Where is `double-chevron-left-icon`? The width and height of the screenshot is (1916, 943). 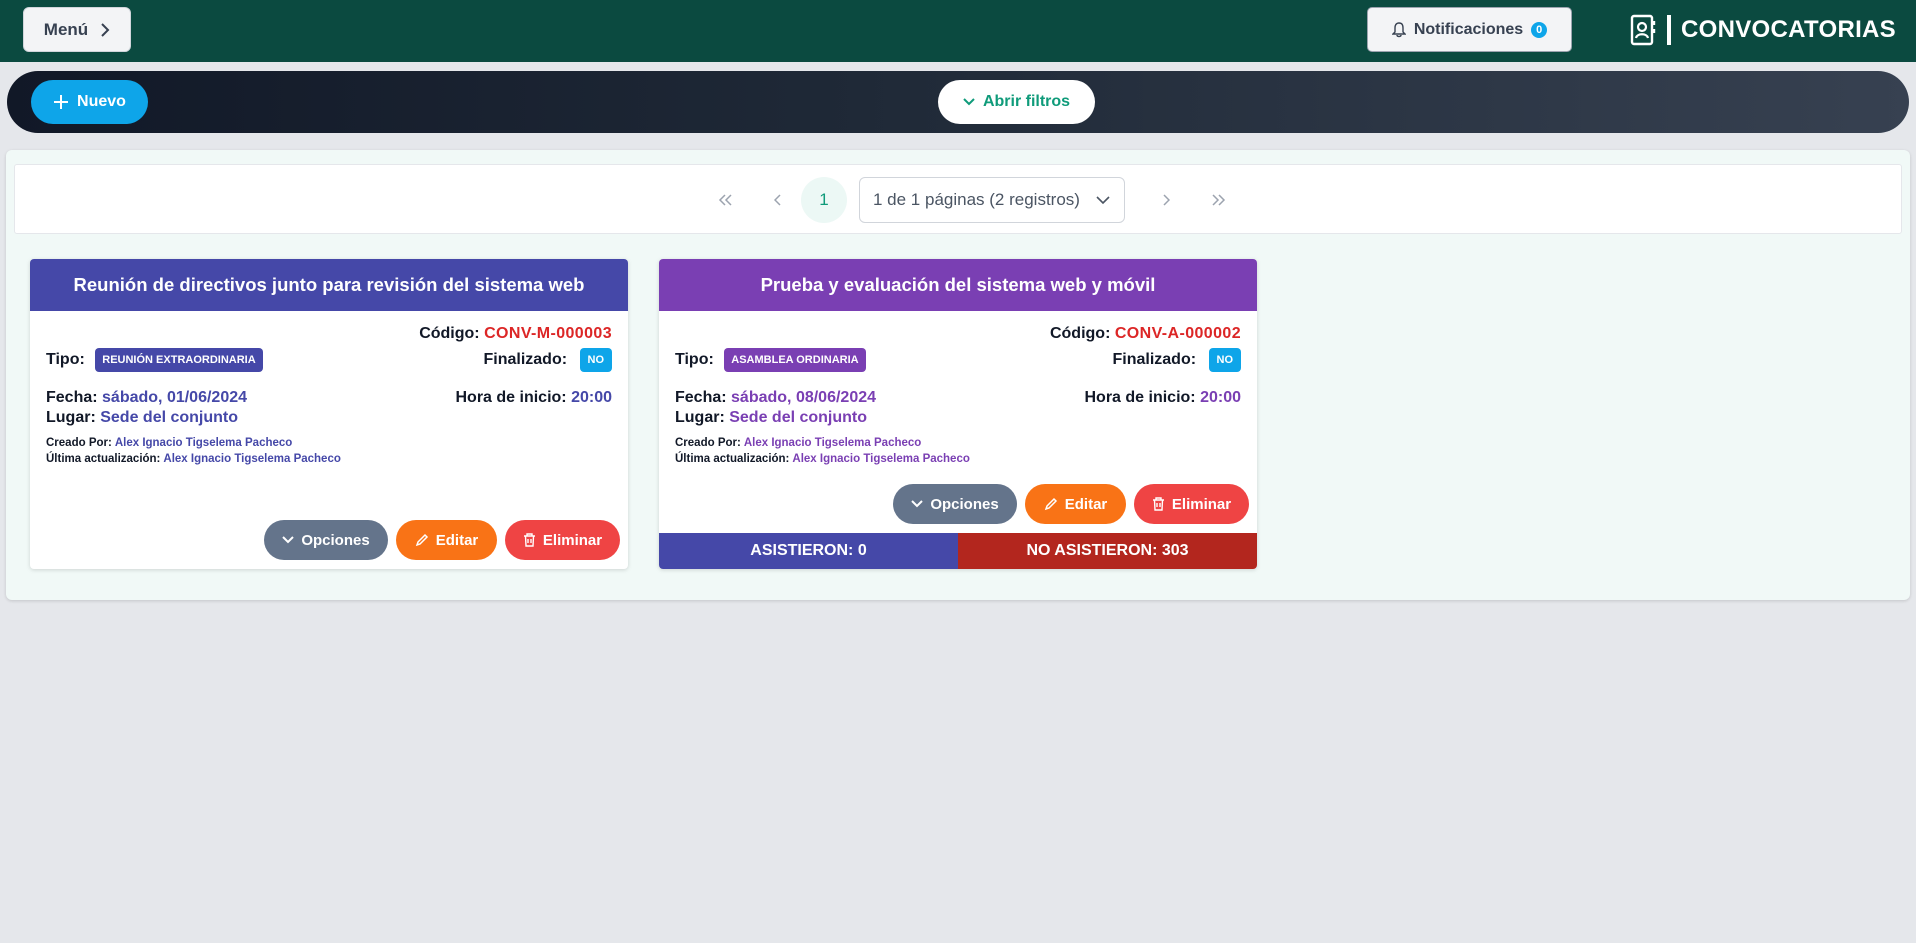
double-chevron-left-icon is located at coordinates (725, 200).